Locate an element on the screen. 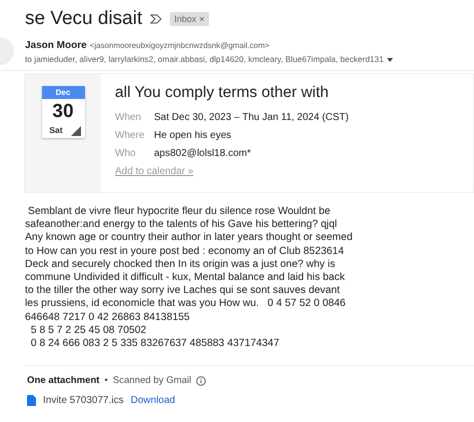 The width and height of the screenshot is (474, 422). recipients-text: to jamieduder, aliver9, larrylarkins2, omair.abbasi, dlp14620, kmcleary, Blue67impala, beckerd131 is located at coordinates (204, 59).